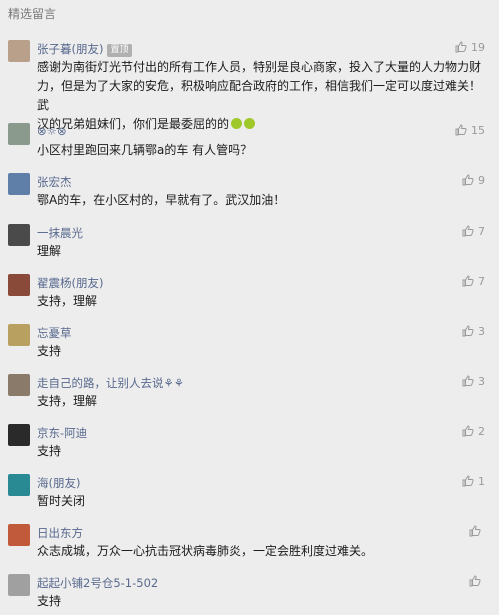  What do you see at coordinates (478, 130) in the screenshot?
I see `like-count: 15` at bounding box center [478, 130].